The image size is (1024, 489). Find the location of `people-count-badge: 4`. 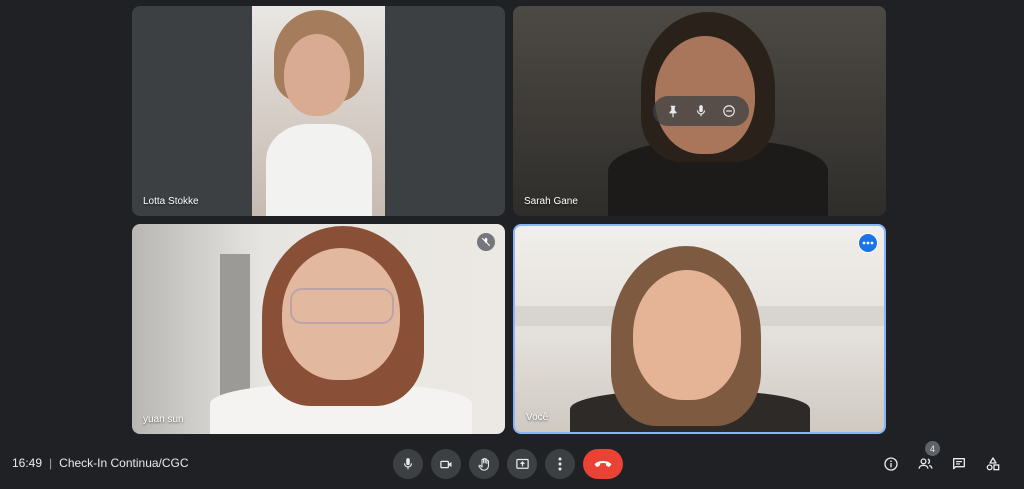

people-count-badge: 4 is located at coordinates (932, 448).